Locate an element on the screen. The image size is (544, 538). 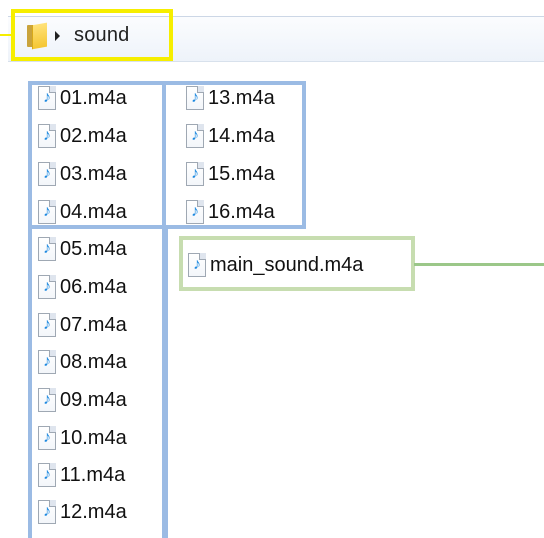
file-item: ♪ 01.m4a is located at coordinates (82, 98).